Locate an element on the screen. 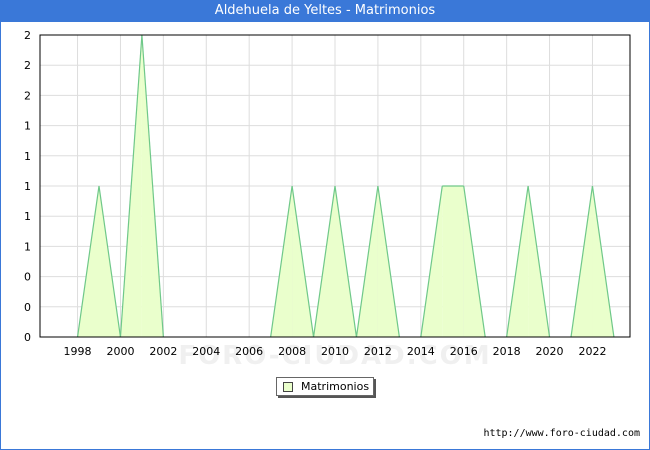 This screenshot has height=450, width=650. x-tick-label: 2010 is located at coordinates (335, 351).